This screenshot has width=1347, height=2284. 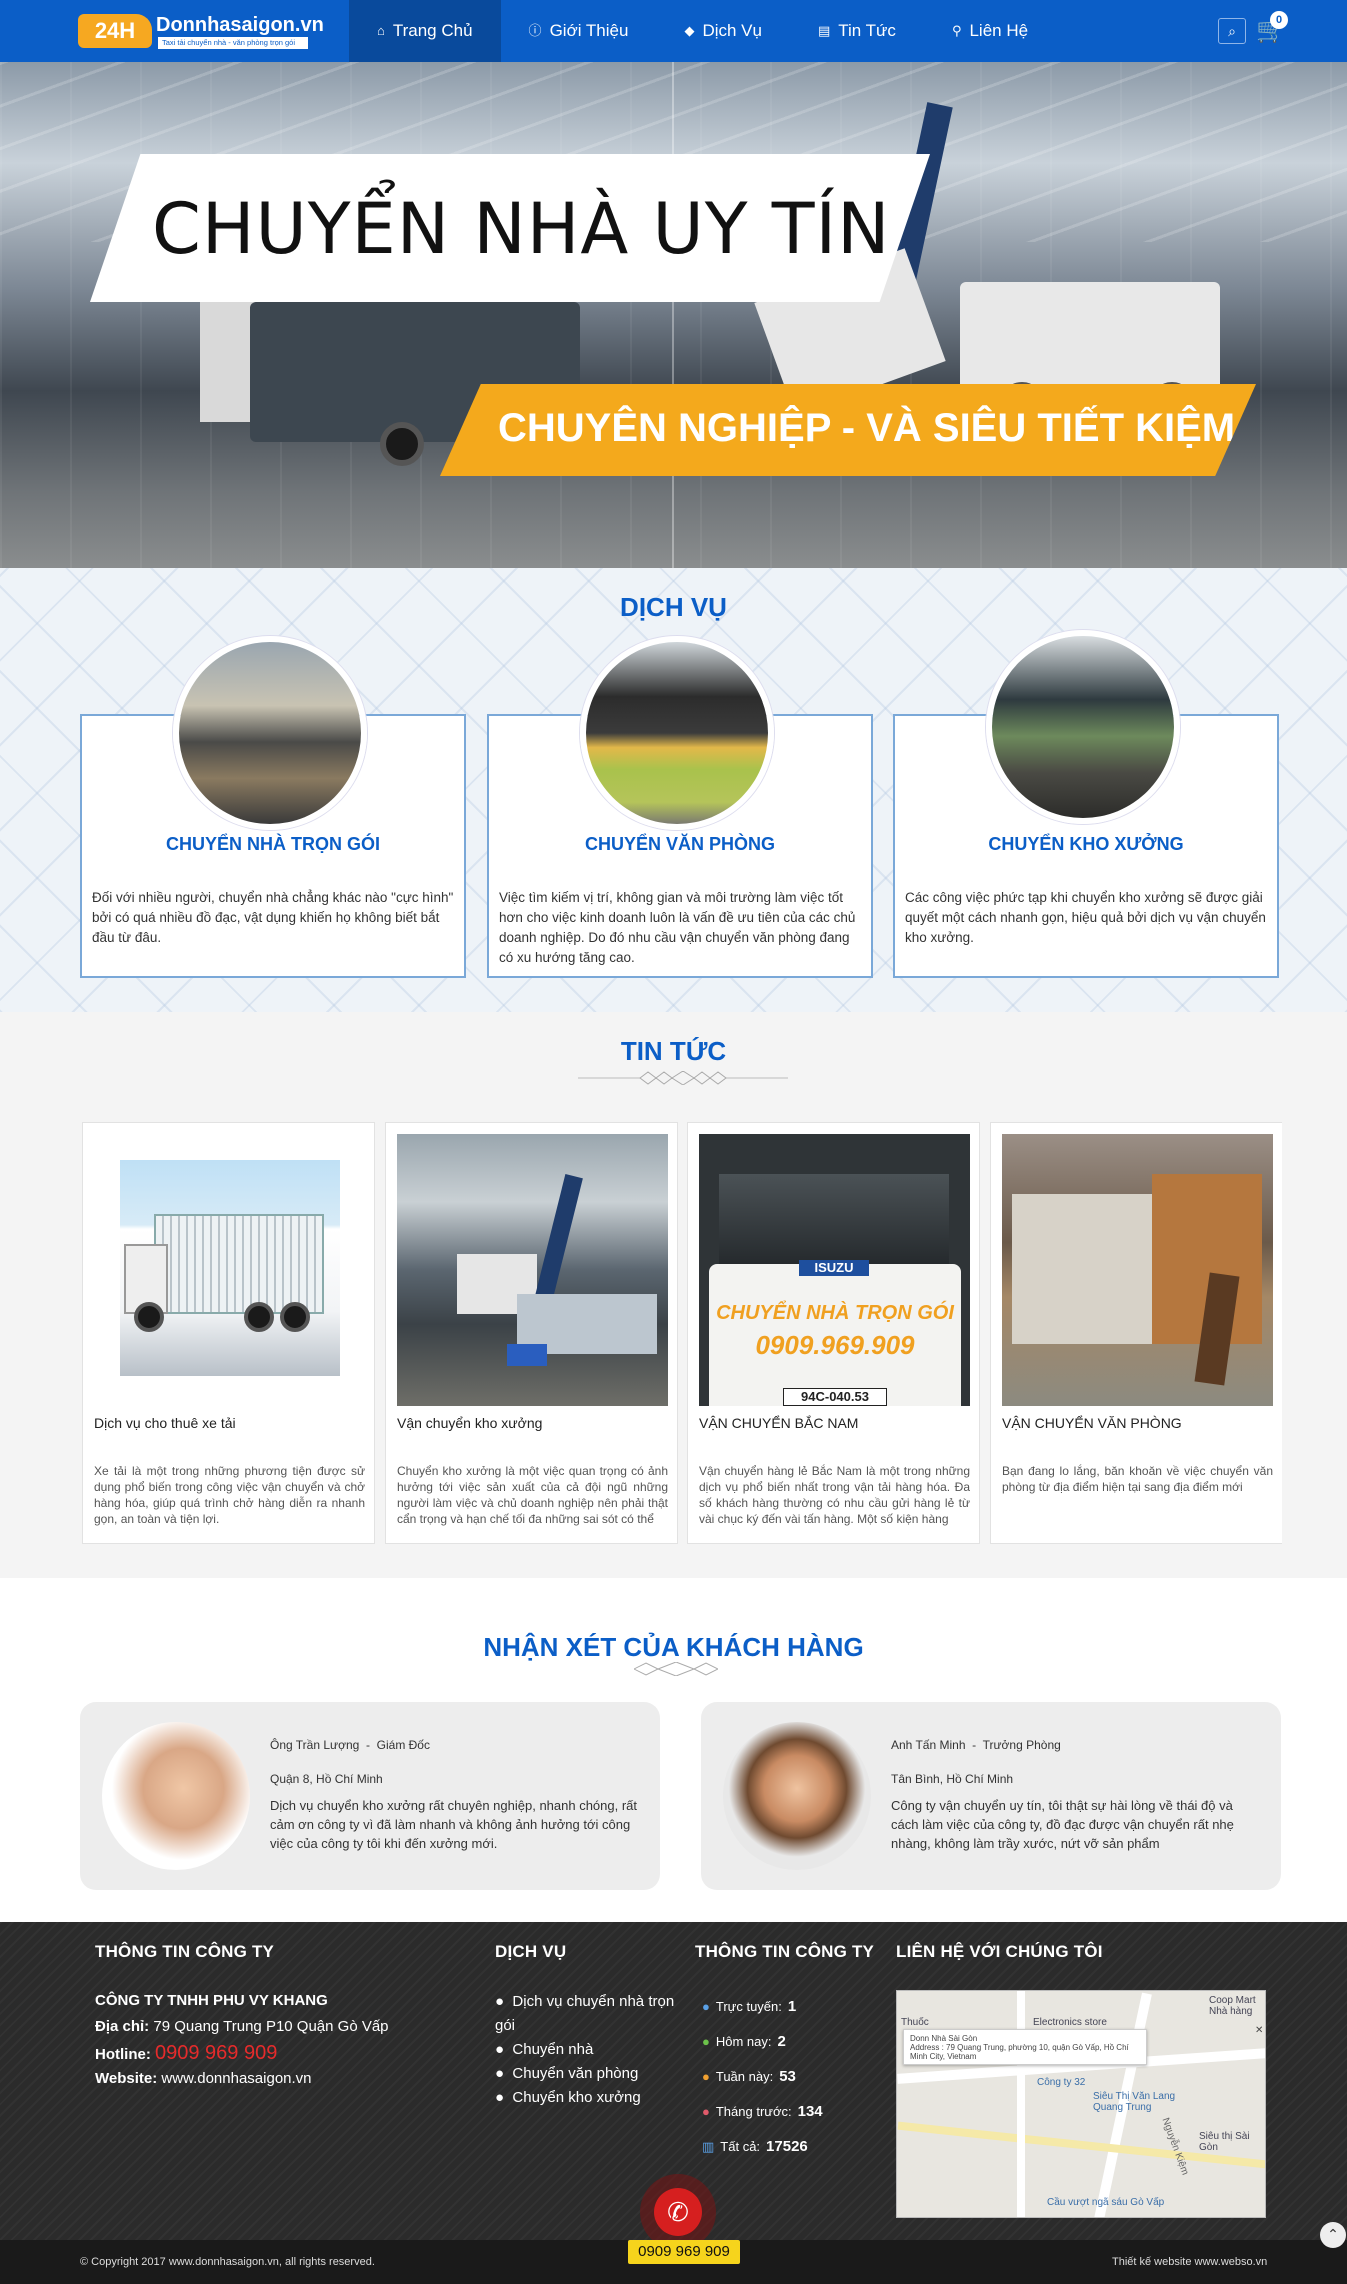 I want to click on nav-label: Trang Chủ, so click(x=432, y=30).